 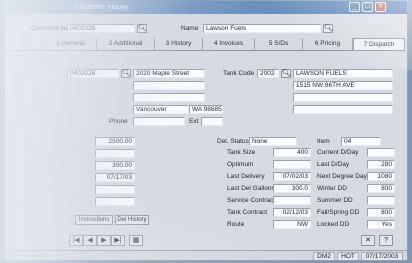 I want to click on last-record-button: ▶|, so click(x=118, y=240).